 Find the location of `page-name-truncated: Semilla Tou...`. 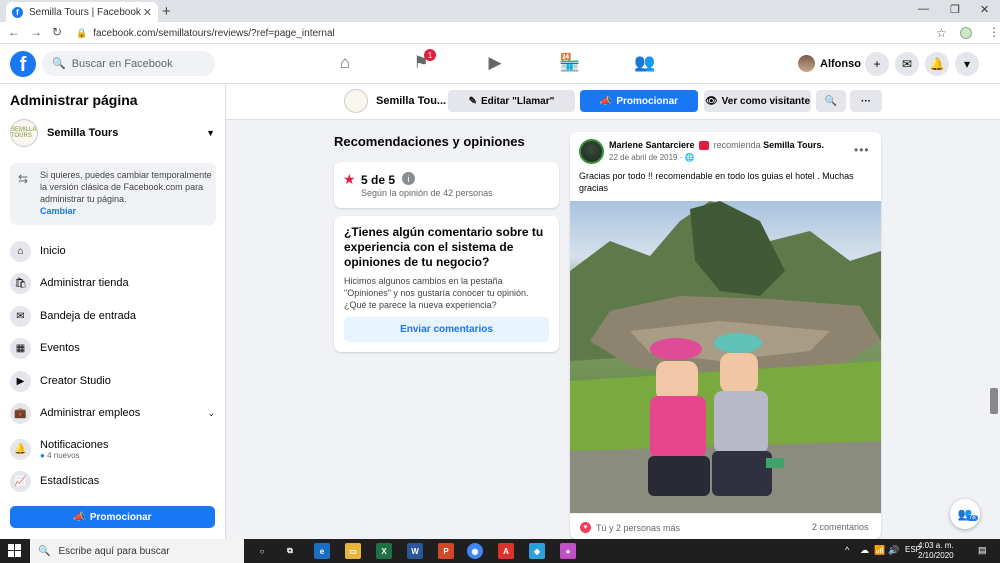

page-name-truncated: Semilla Tou... is located at coordinates (411, 101).